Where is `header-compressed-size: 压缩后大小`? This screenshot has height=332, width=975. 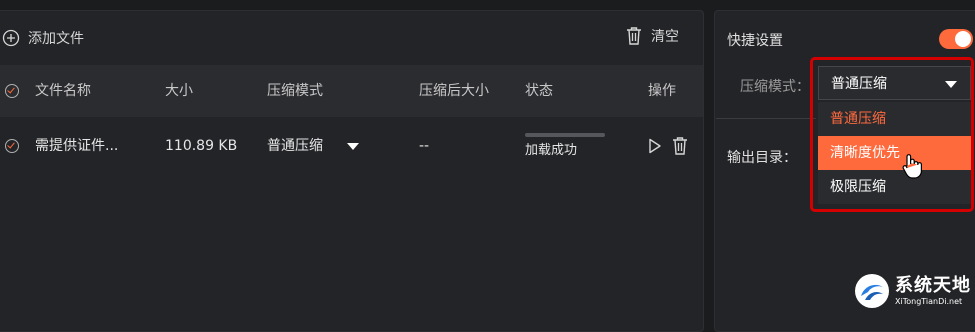 header-compressed-size: 压缩后大小 is located at coordinates (454, 91).